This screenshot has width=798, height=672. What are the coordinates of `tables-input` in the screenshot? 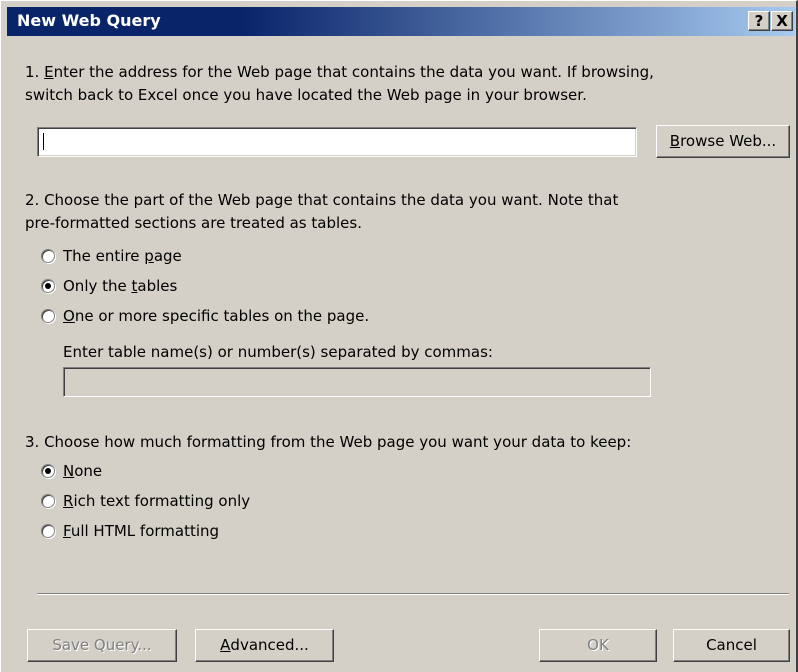 It's located at (357, 382).